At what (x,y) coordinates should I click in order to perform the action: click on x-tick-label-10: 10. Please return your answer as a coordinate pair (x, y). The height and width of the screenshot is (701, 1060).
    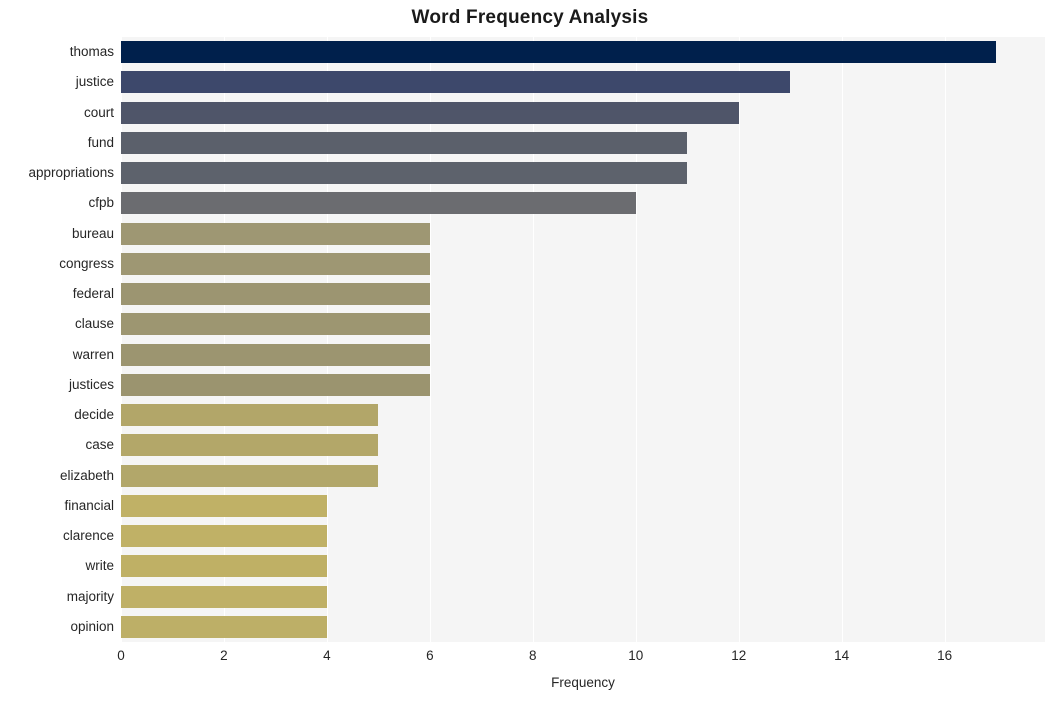
    Looking at the image, I should click on (636, 655).